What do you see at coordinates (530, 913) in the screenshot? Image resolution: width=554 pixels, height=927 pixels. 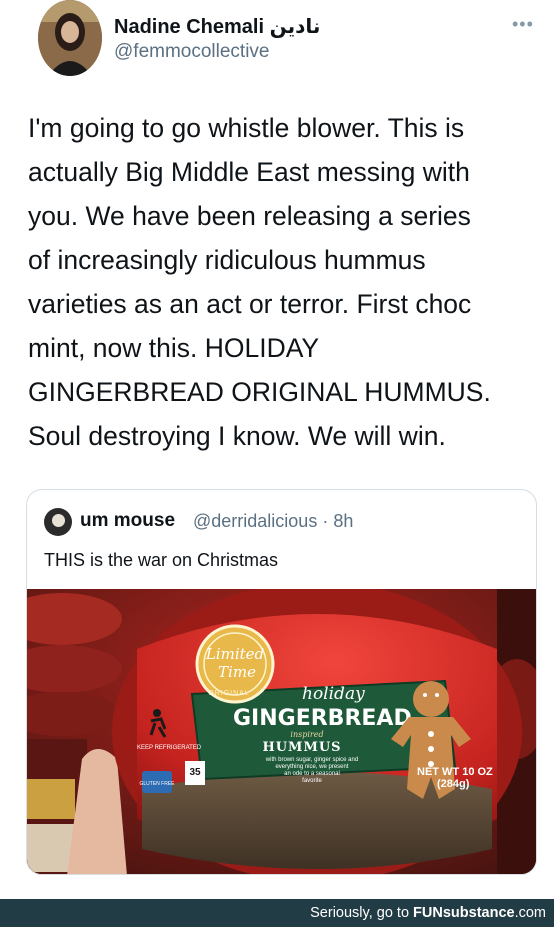 I see `watermark-suffix: .com` at bounding box center [530, 913].